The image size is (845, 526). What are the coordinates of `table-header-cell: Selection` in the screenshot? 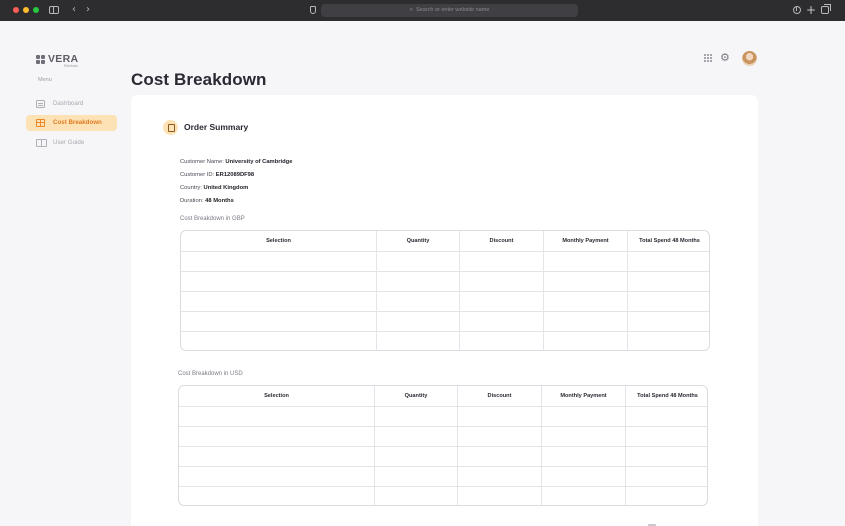 It's located at (276, 396).